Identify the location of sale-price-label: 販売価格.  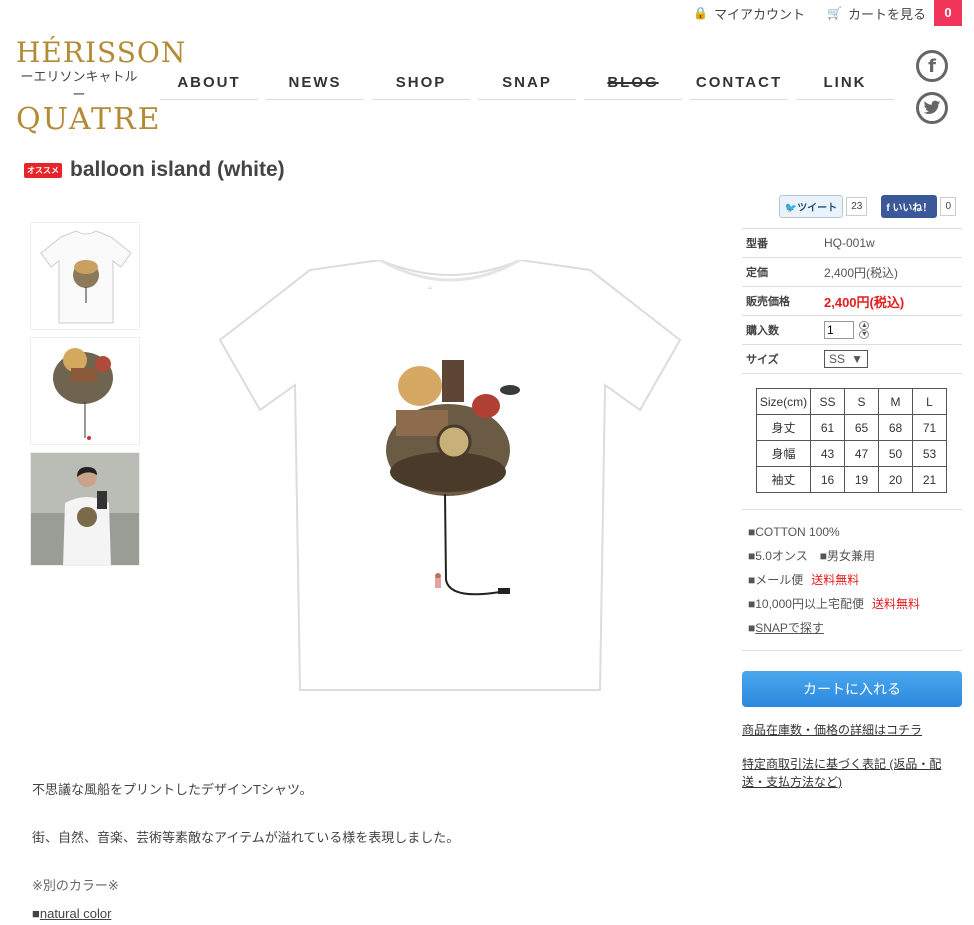
(768, 302).